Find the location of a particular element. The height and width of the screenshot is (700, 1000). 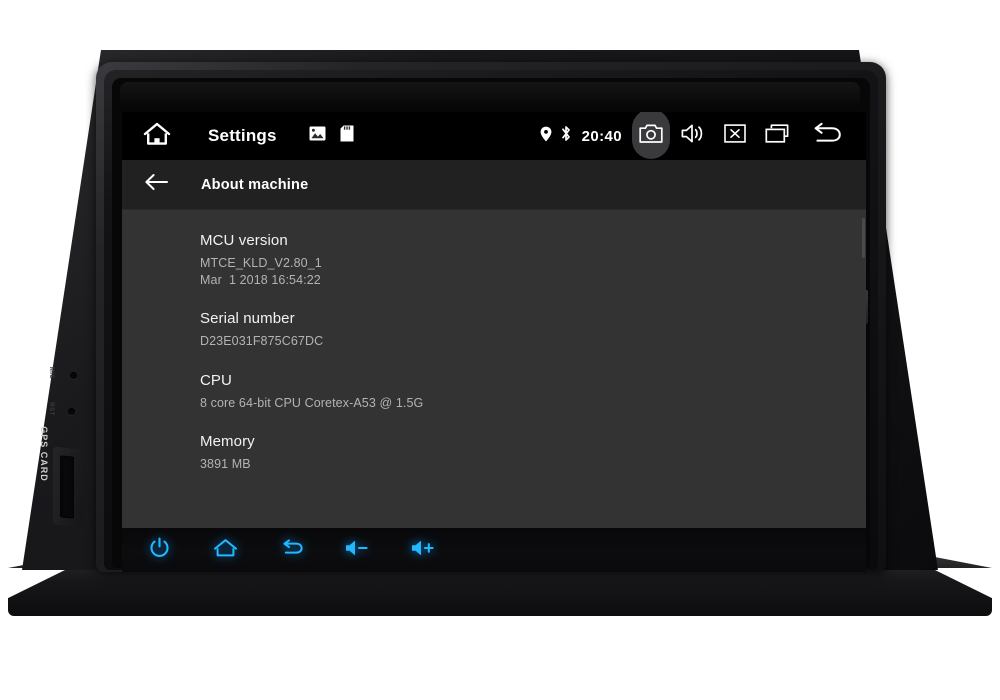

status-home-button is located at coordinates (157, 136).